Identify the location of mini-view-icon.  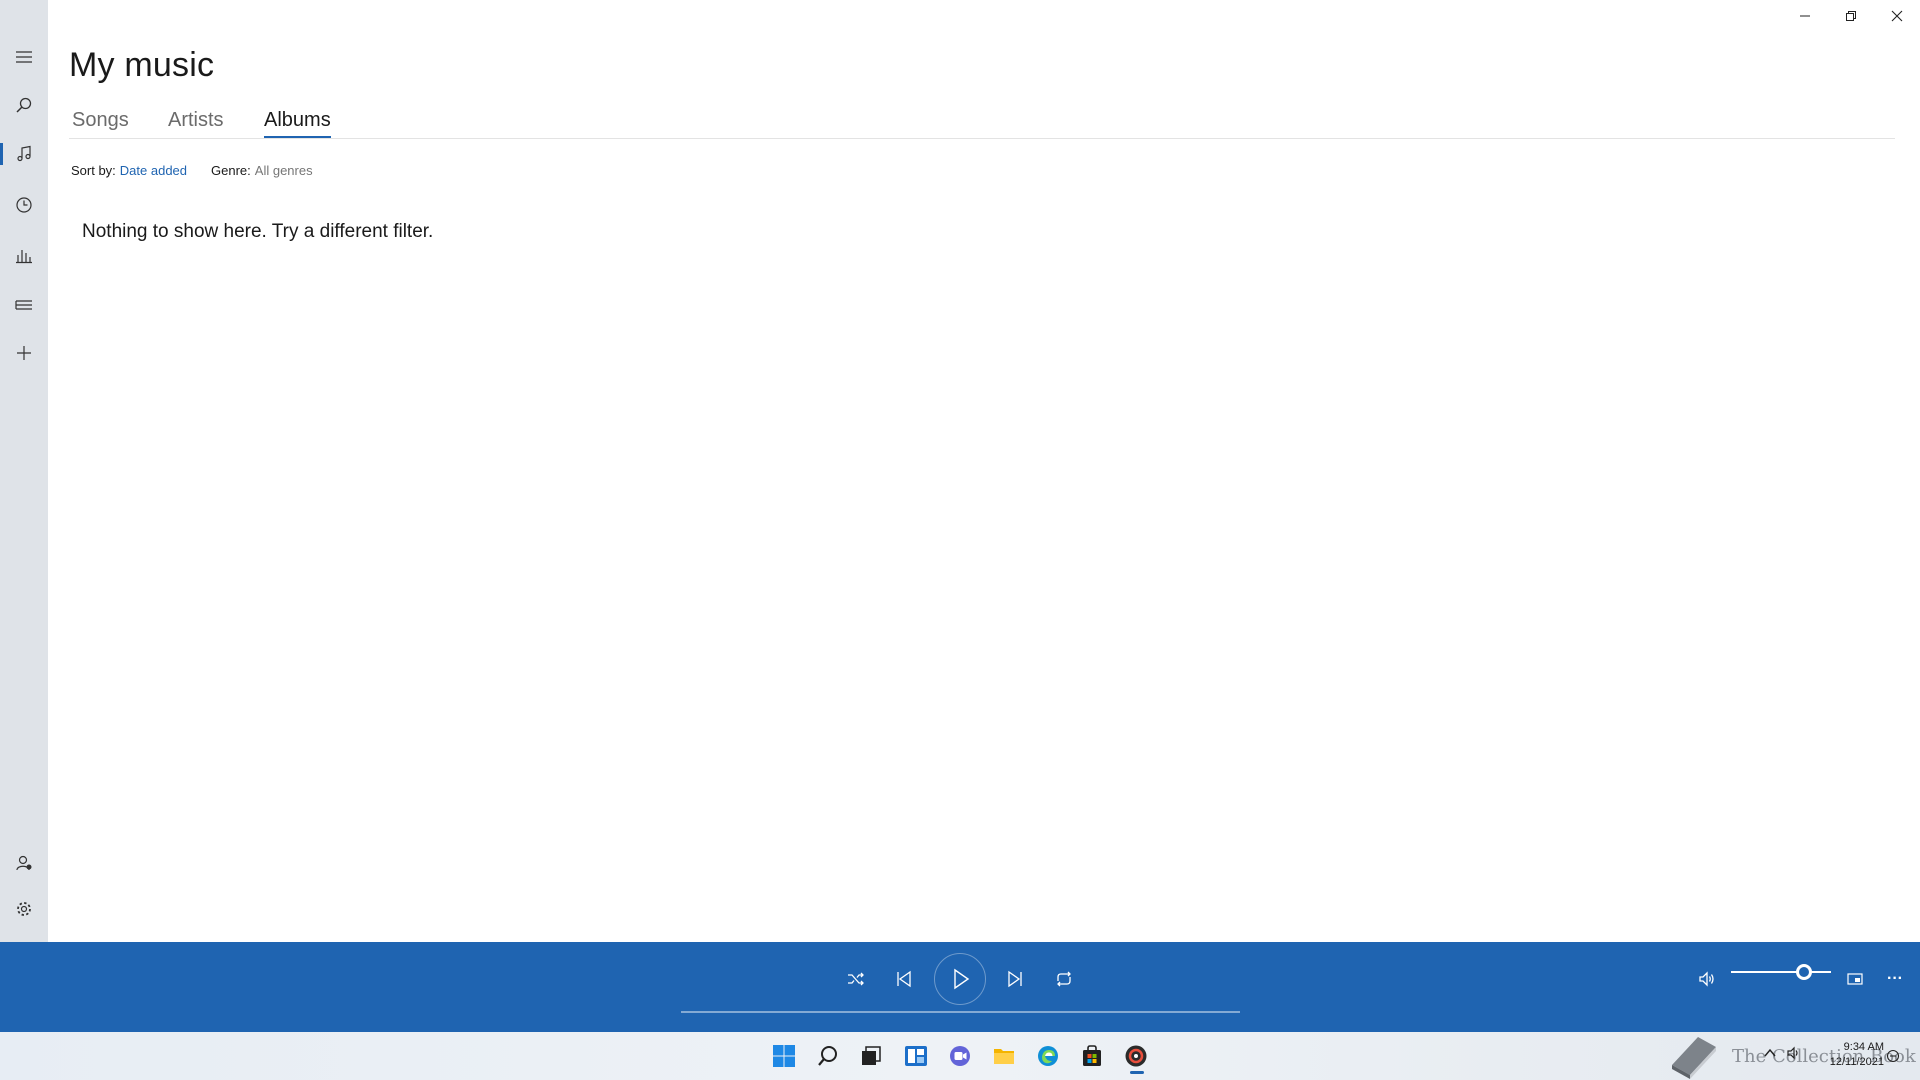
(1855, 979).